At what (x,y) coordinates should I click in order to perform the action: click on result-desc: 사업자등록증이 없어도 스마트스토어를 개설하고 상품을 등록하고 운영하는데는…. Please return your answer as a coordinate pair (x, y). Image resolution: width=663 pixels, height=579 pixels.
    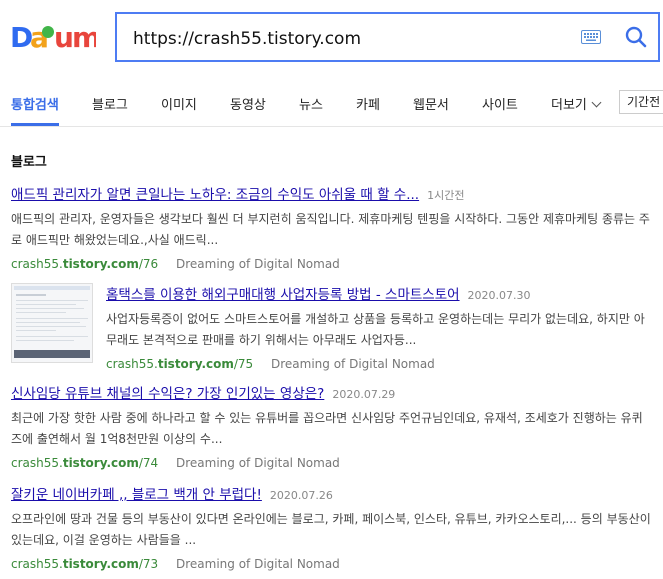
    Looking at the image, I should click on (375, 329).